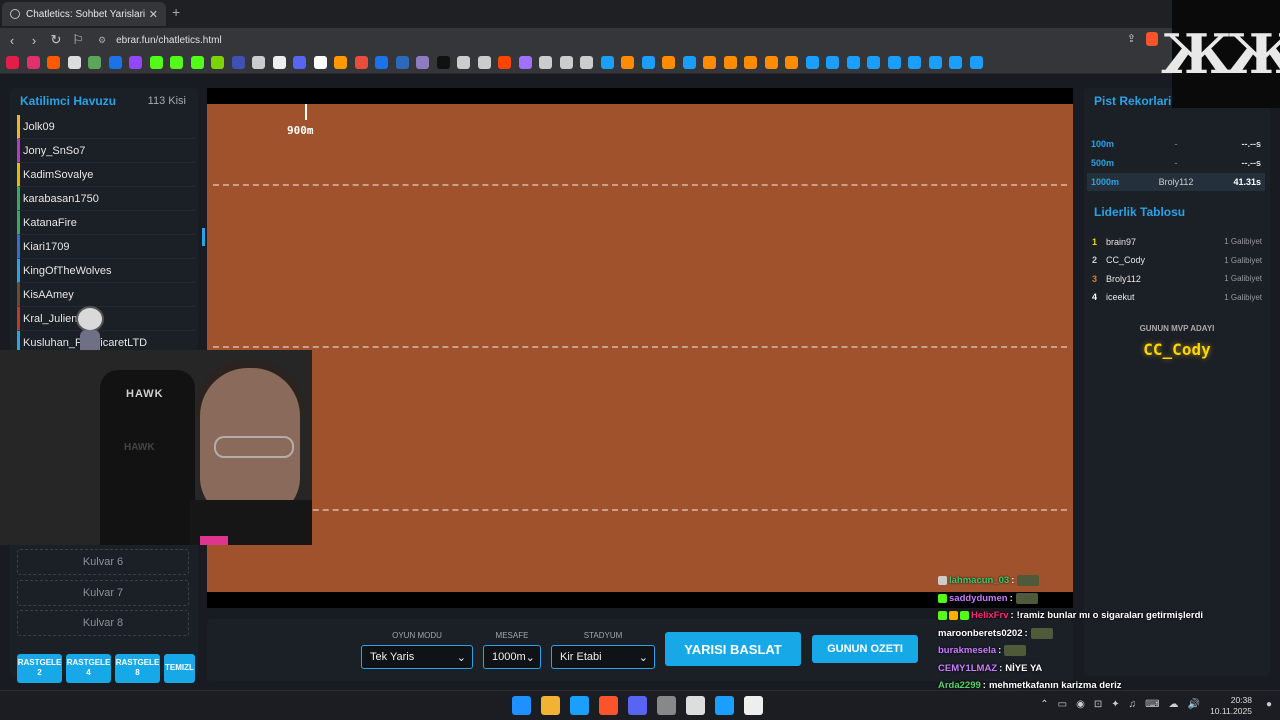 The height and width of the screenshot is (720, 1280). I want to click on random-8-button: RASTGELE 8, so click(137, 668).